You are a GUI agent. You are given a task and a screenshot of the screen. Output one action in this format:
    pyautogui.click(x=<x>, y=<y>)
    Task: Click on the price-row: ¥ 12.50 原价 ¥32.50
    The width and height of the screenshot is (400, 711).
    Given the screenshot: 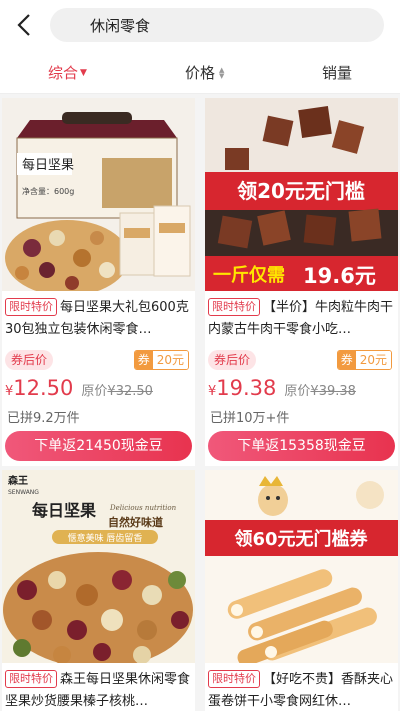 What is the action you would take?
    pyautogui.click(x=79, y=388)
    